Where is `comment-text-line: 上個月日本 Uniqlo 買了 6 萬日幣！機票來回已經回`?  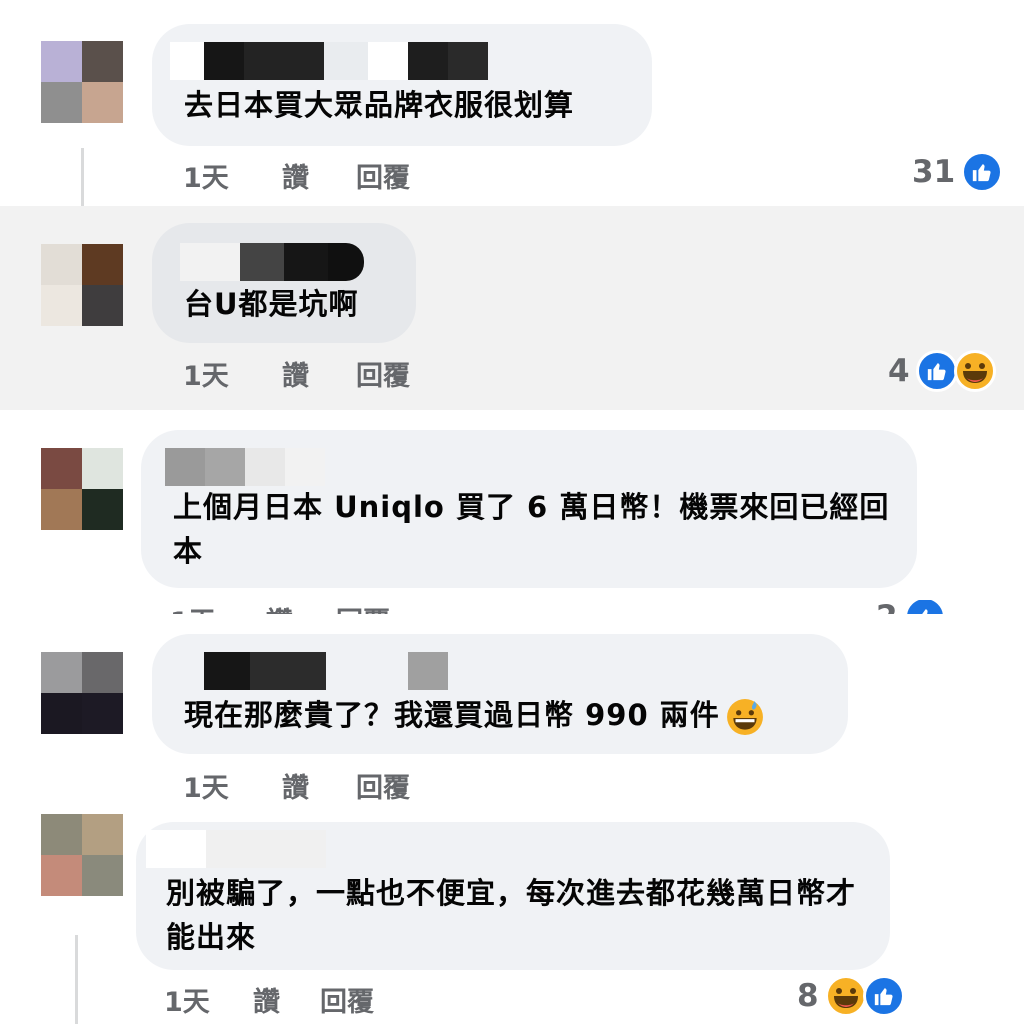 comment-text-line: 上個月日本 Uniqlo 買了 6 萬日幣！機票來回已經回 is located at coordinates (531, 507).